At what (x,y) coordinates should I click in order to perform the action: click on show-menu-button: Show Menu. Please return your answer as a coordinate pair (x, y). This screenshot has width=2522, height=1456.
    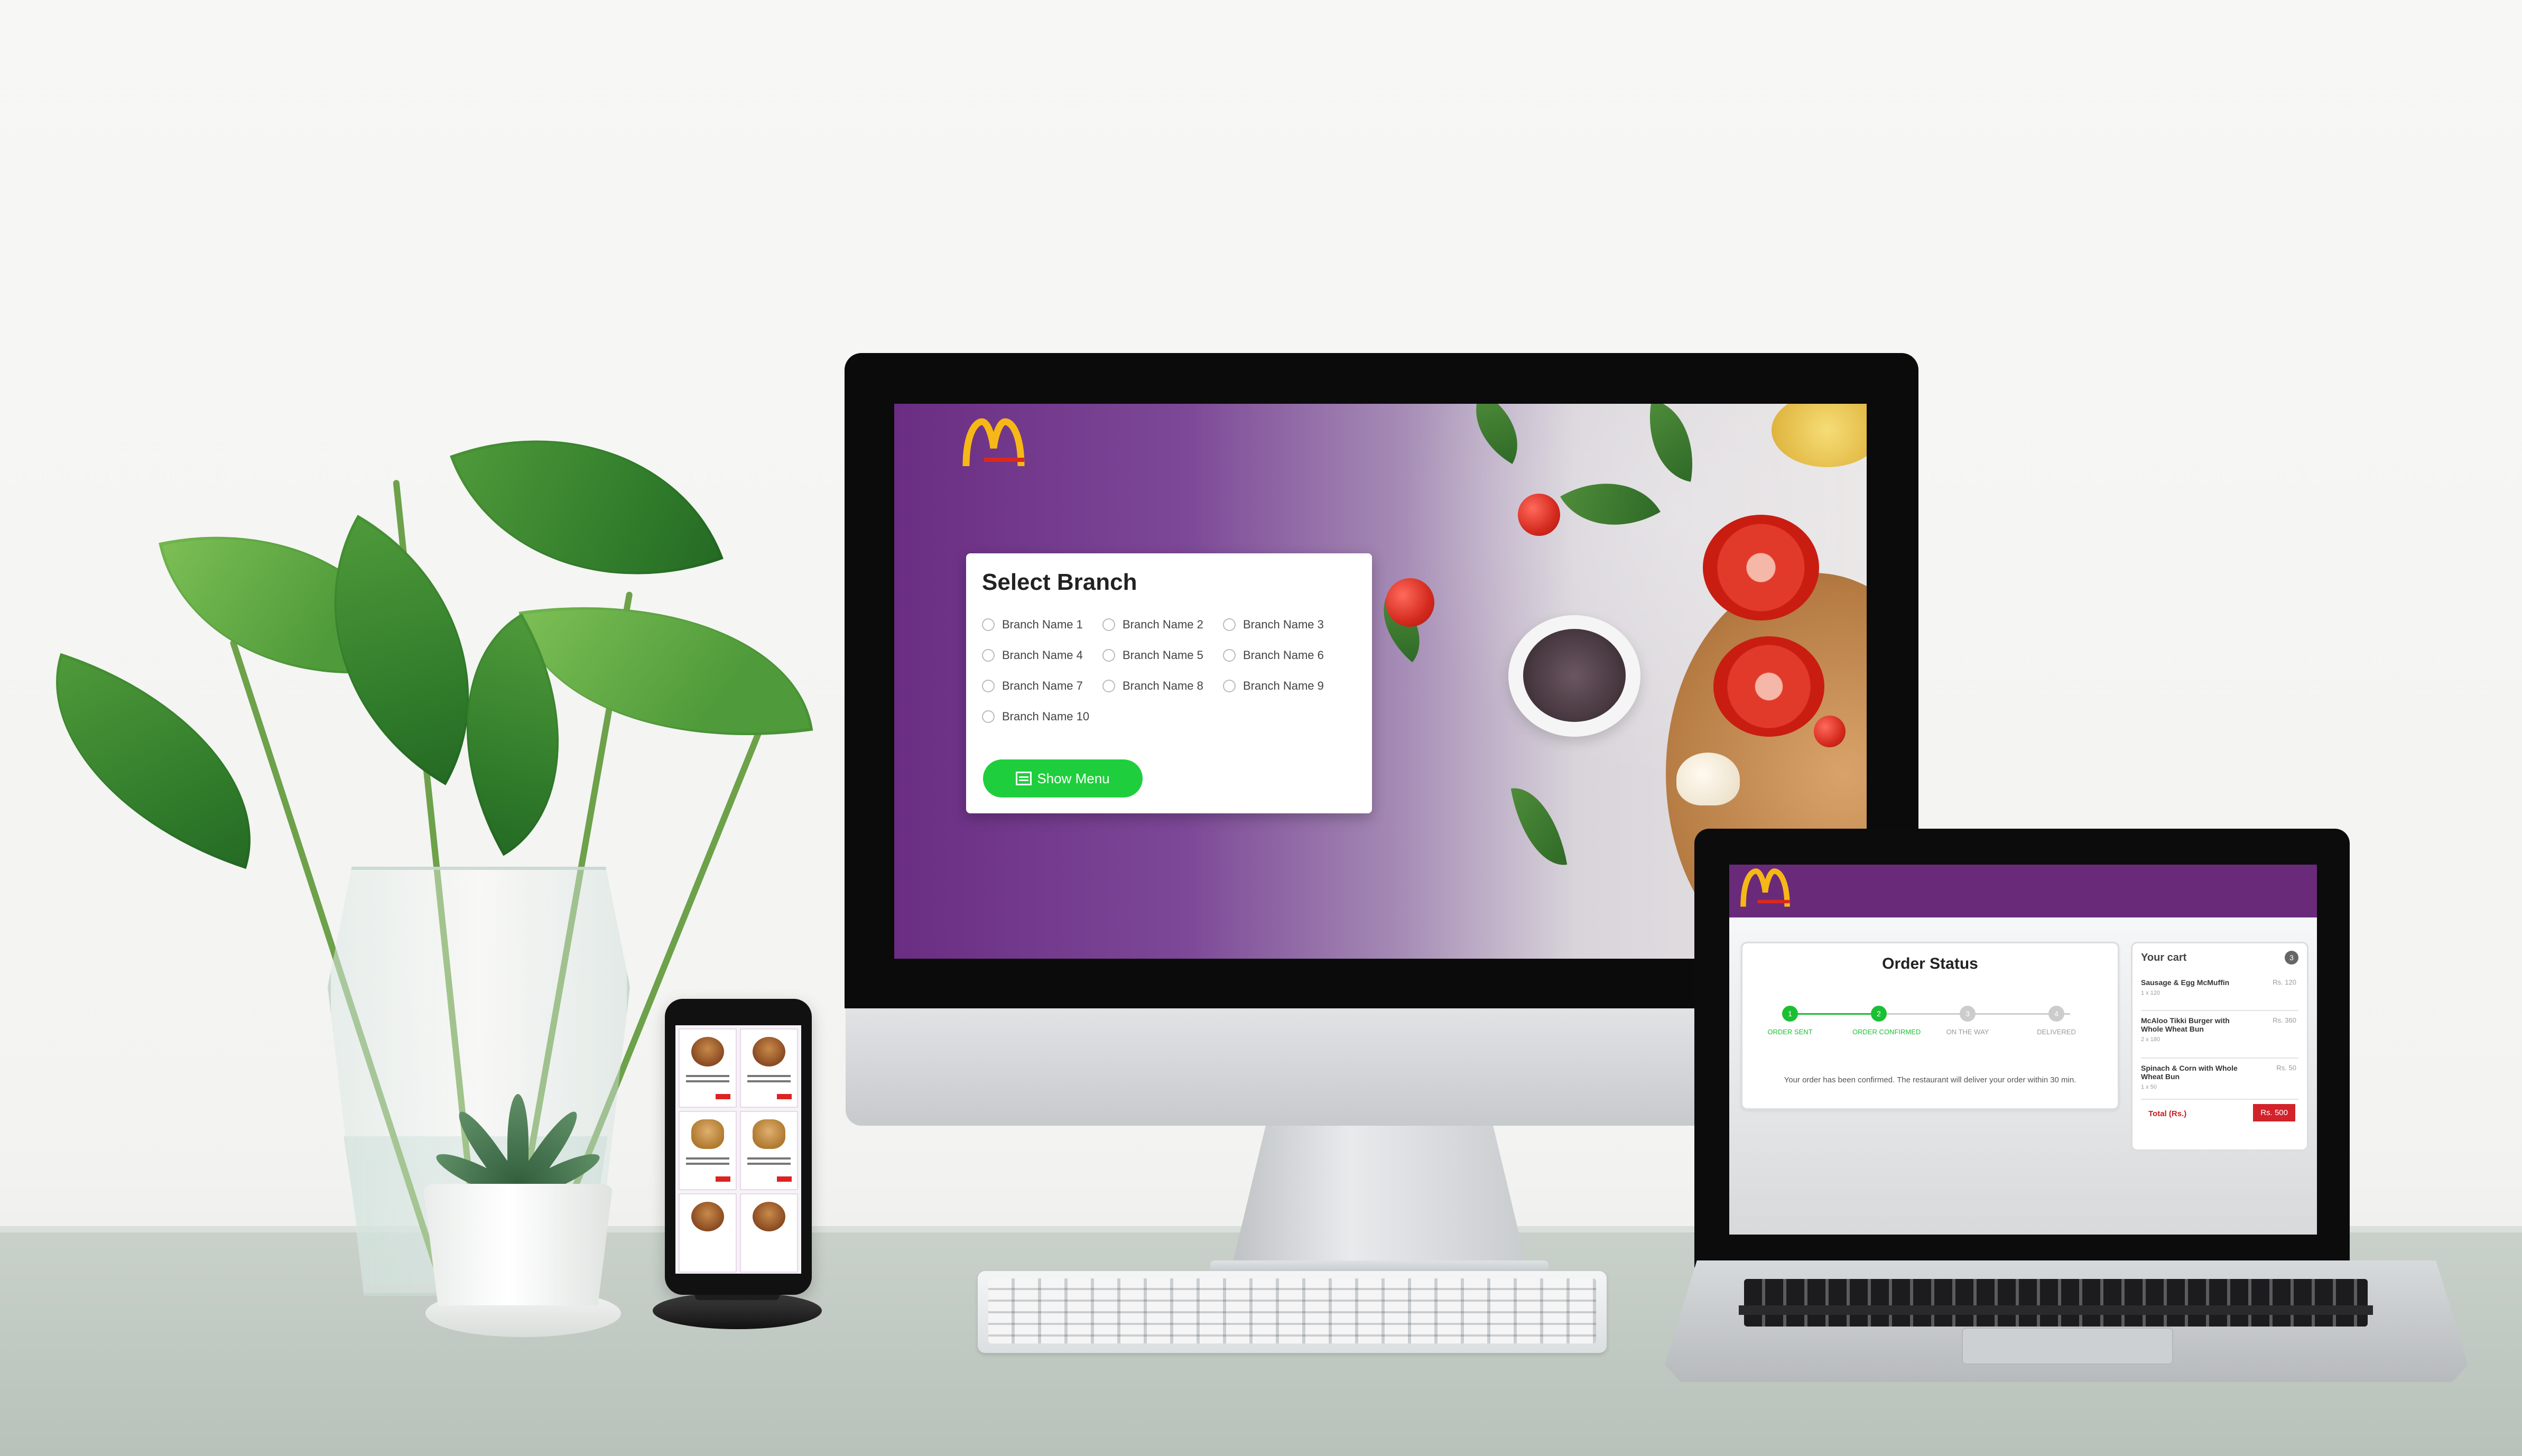
    Looking at the image, I should click on (1063, 778).